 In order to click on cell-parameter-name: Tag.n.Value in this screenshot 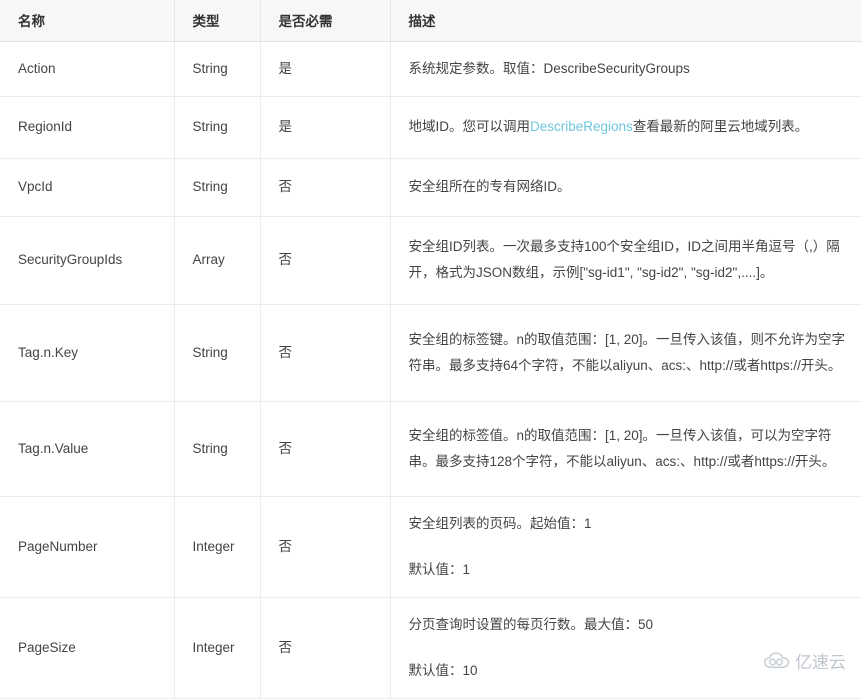, I will do `click(87, 449)`.